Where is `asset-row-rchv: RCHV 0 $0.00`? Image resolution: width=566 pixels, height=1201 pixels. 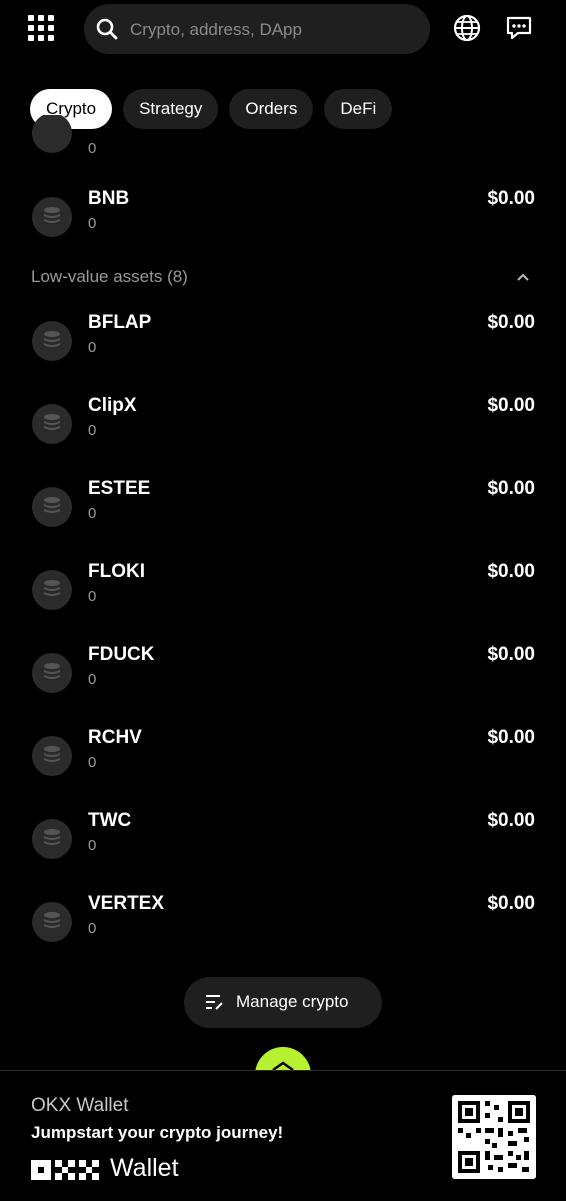
asset-row-rchv: RCHV 0 $0.00 is located at coordinates (283, 766).